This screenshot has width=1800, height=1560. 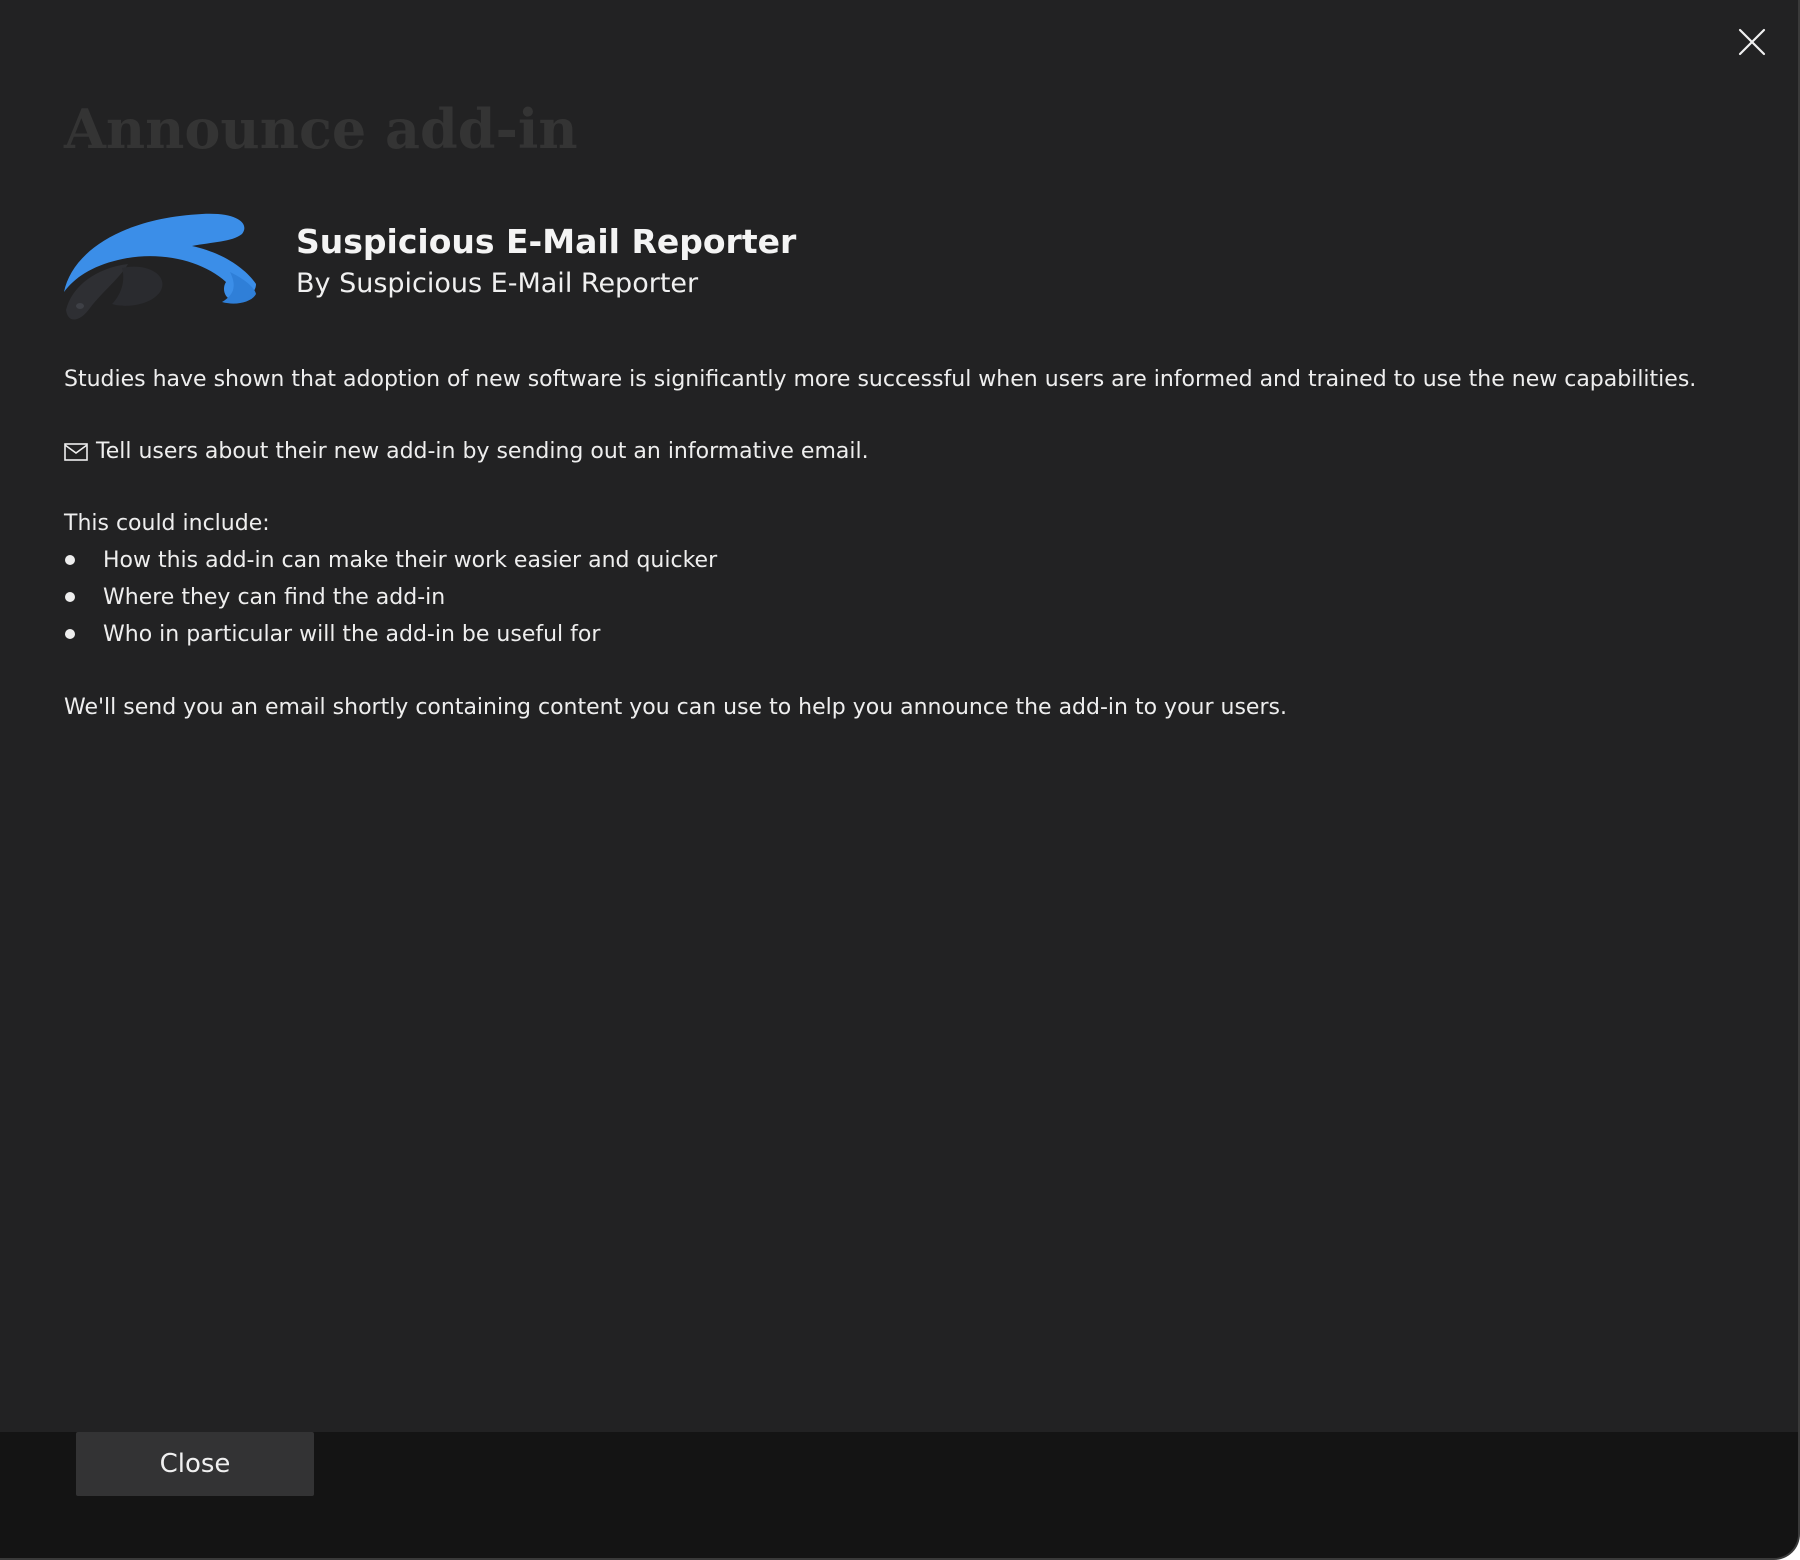 I want to click on dialog-footer: Close, so click(x=899, y=1495).